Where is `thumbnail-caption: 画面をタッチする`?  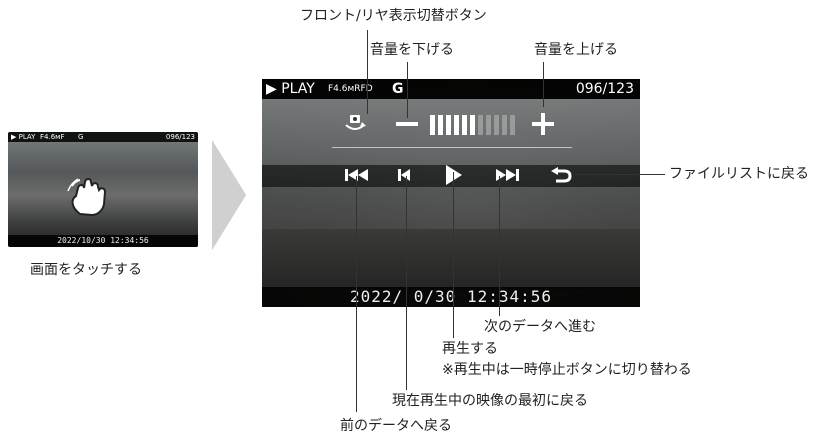
thumbnail-caption: 画面をタッチする is located at coordinates (86, 270).